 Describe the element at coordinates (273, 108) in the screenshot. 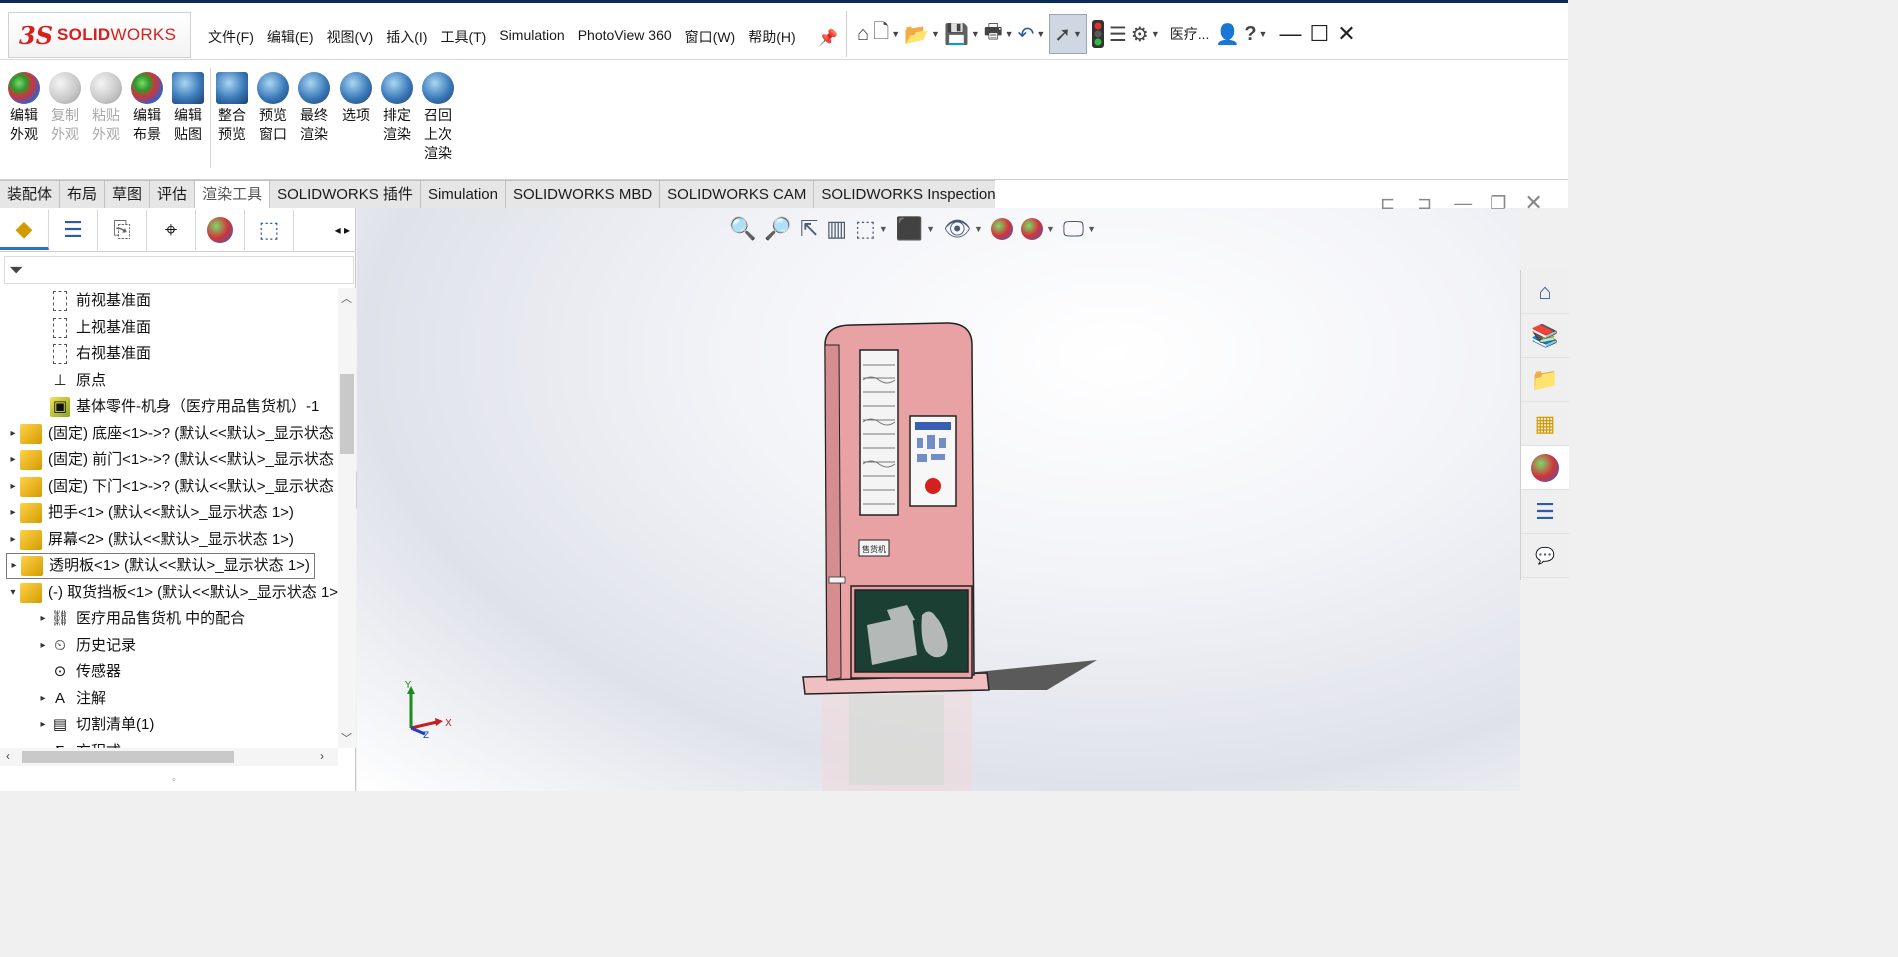

I see `preview-window-button: 预览 窗口` at that location.